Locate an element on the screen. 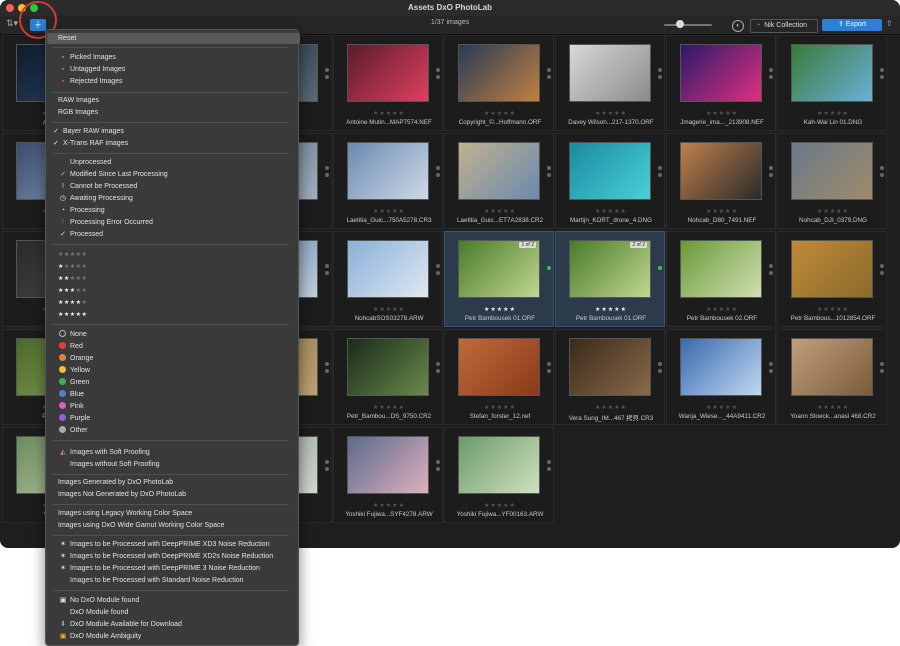  menu-item-raw: RAW Images is located at coordinates (78, 100).